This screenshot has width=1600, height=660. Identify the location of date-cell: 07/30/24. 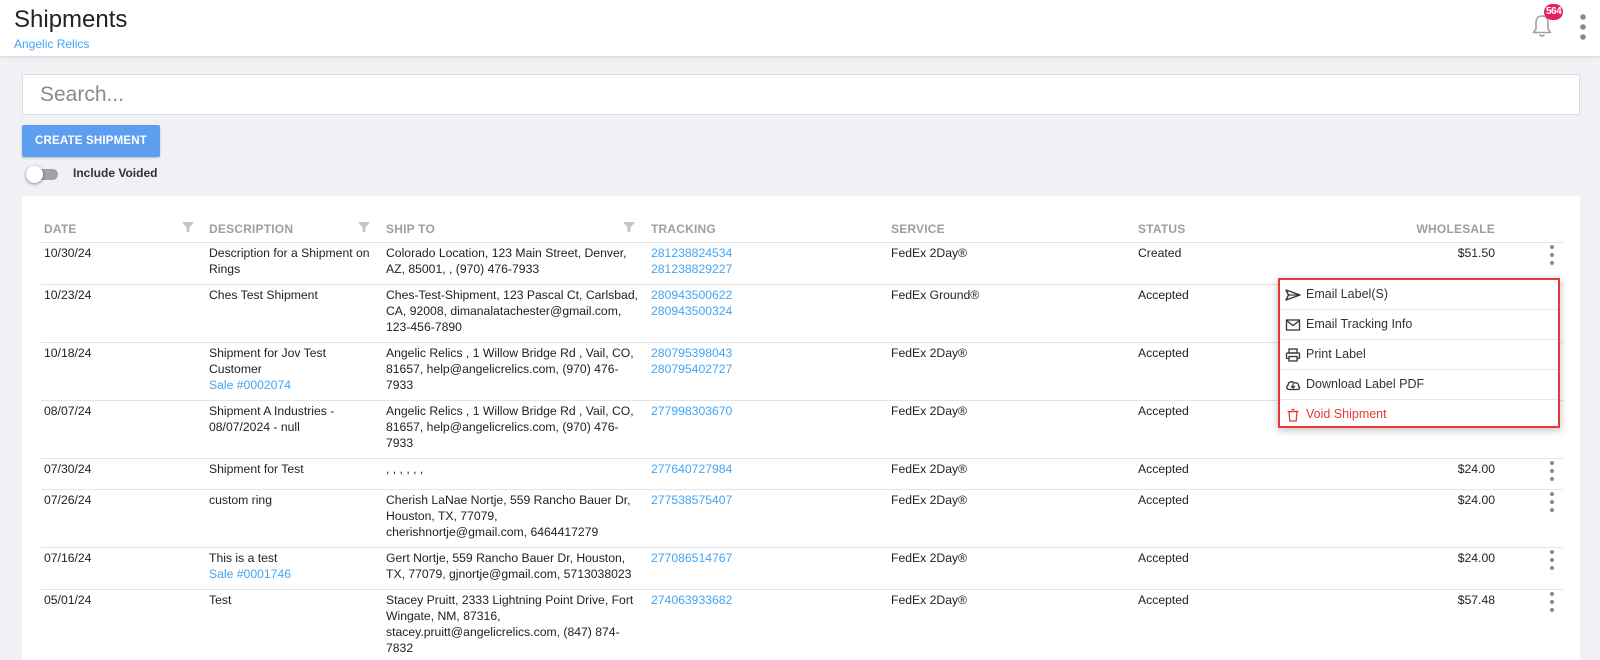
(68, 469).